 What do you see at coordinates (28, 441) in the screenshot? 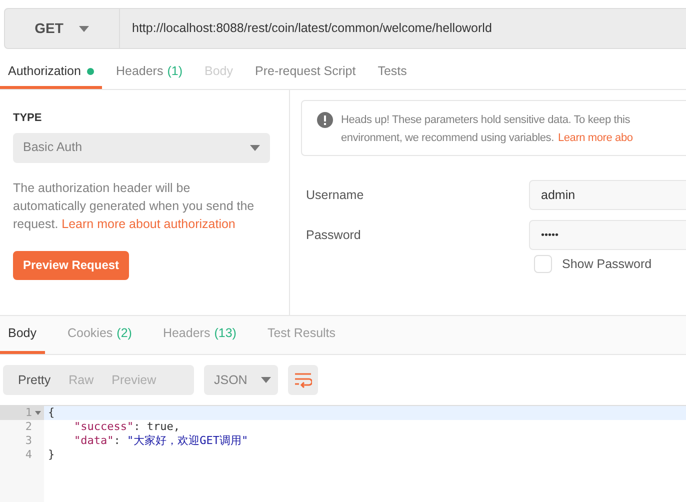
I see `line-number: 3` at bounding box center [28, 441].